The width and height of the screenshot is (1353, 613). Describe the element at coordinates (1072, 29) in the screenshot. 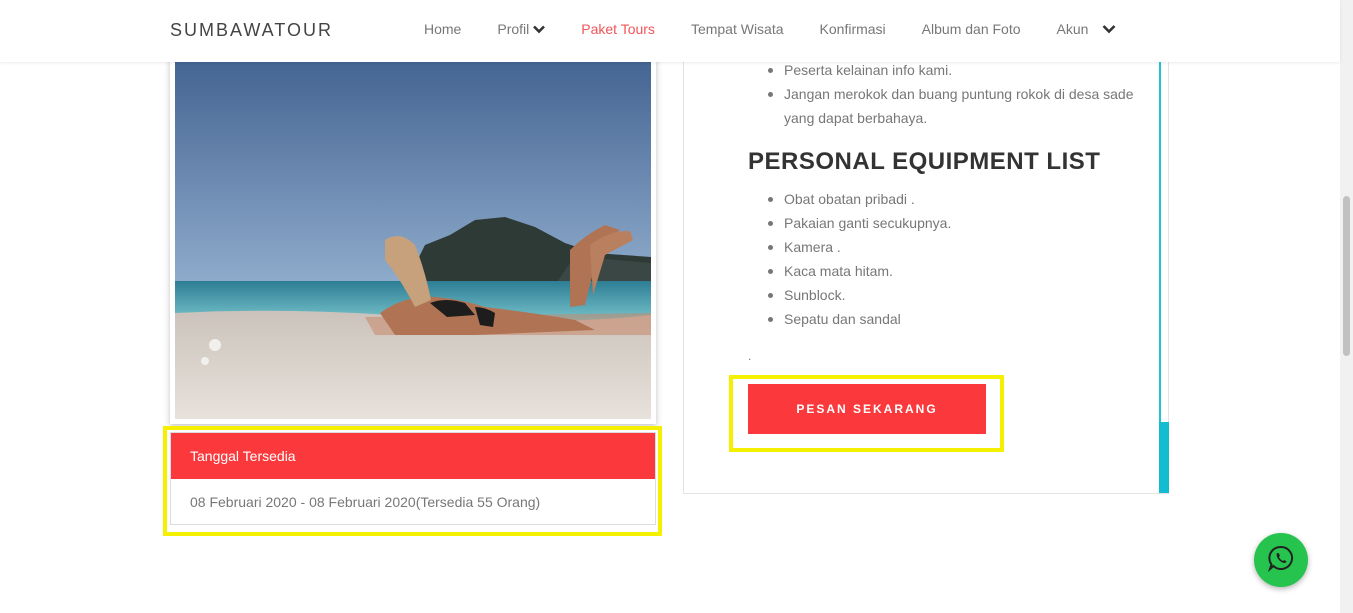

I see `nav-akun-label: Akun` at that location.